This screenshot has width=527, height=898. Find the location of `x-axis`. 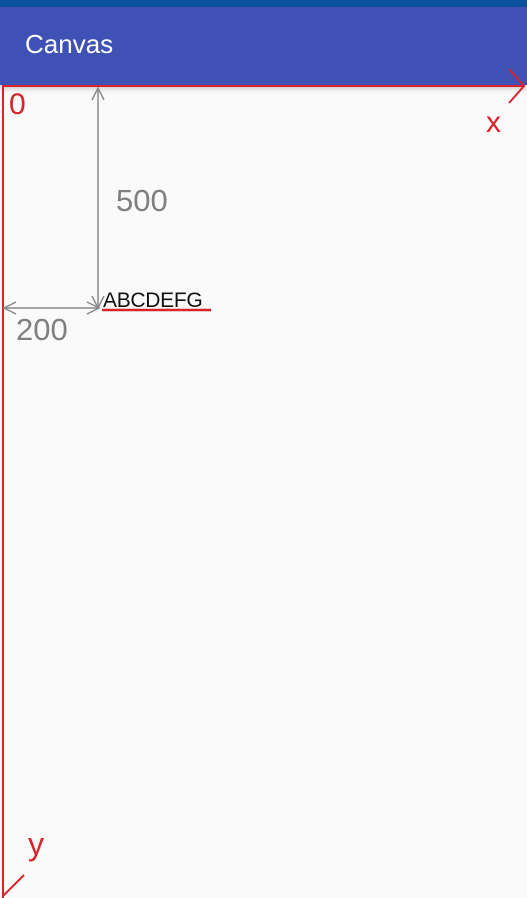

x-axis is located at coordinates (264, 86).